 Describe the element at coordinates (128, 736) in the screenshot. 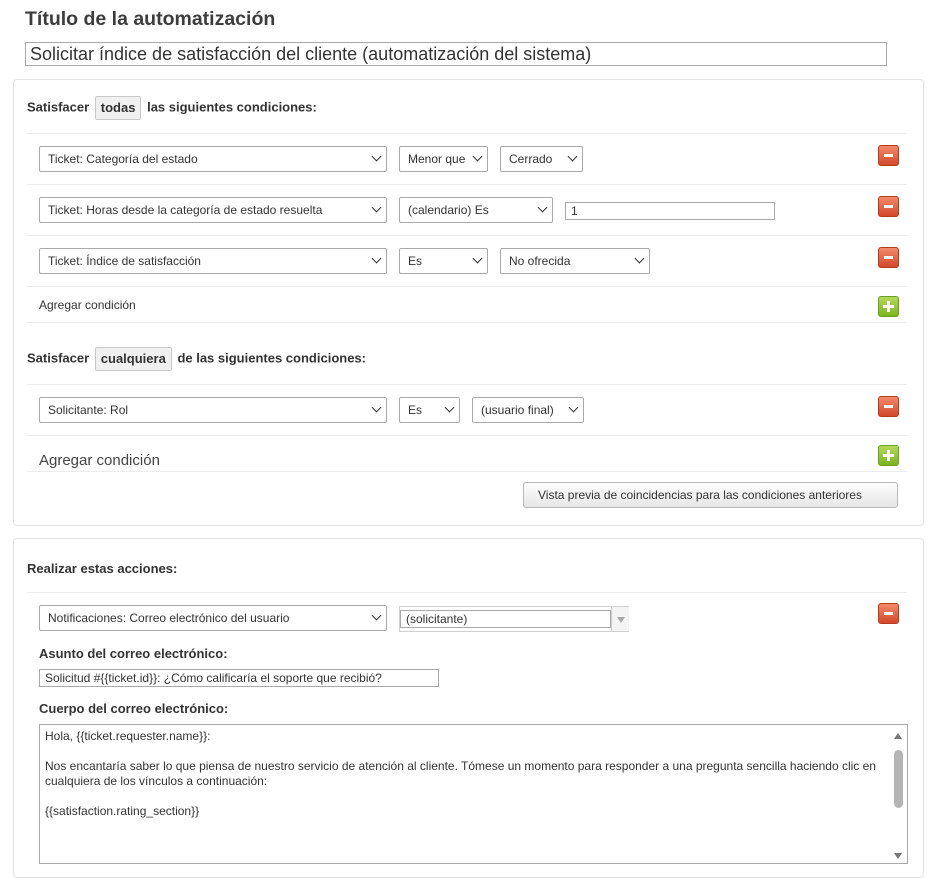

I see `email-body-line: Hola, {{ticket.requester.name}}:` at that location.